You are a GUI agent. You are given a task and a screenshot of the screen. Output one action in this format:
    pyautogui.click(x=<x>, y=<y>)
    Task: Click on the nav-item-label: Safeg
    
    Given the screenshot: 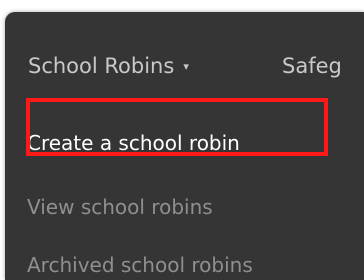 What is the action you would take?
    pyautogui.click(x=312, y=66)
    